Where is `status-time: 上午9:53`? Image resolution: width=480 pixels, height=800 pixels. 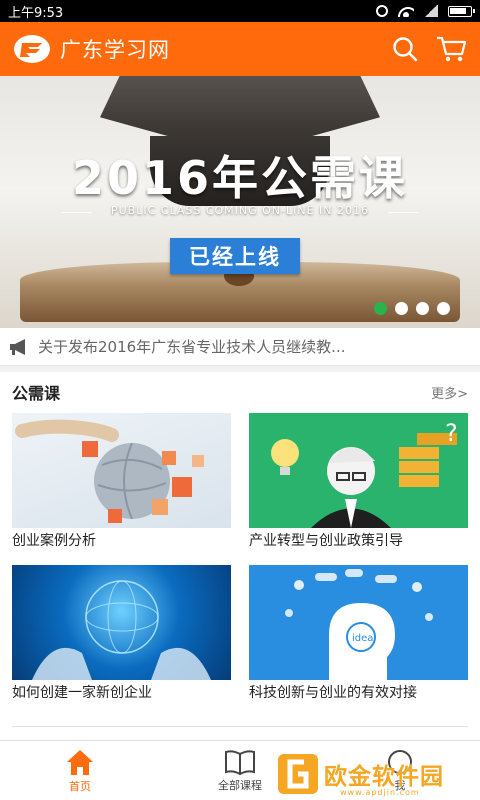
status-time: 上午9:53 is located at coordinates (36, 13).